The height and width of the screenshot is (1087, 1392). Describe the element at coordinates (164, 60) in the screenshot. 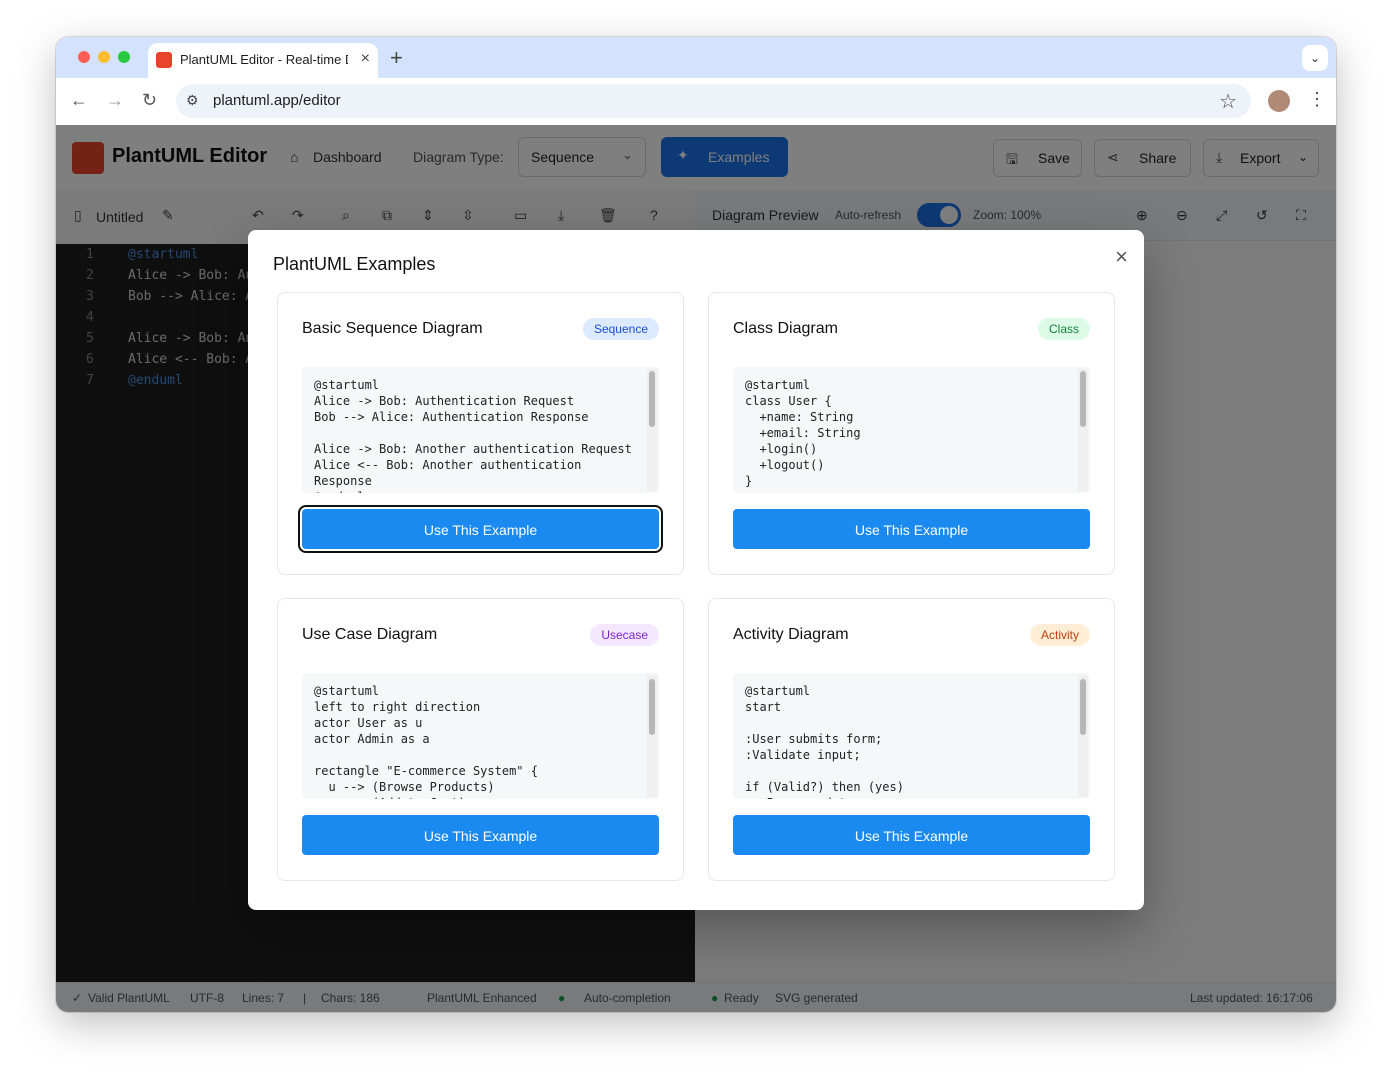

I see `plantuml-favicon-icon` at that location.